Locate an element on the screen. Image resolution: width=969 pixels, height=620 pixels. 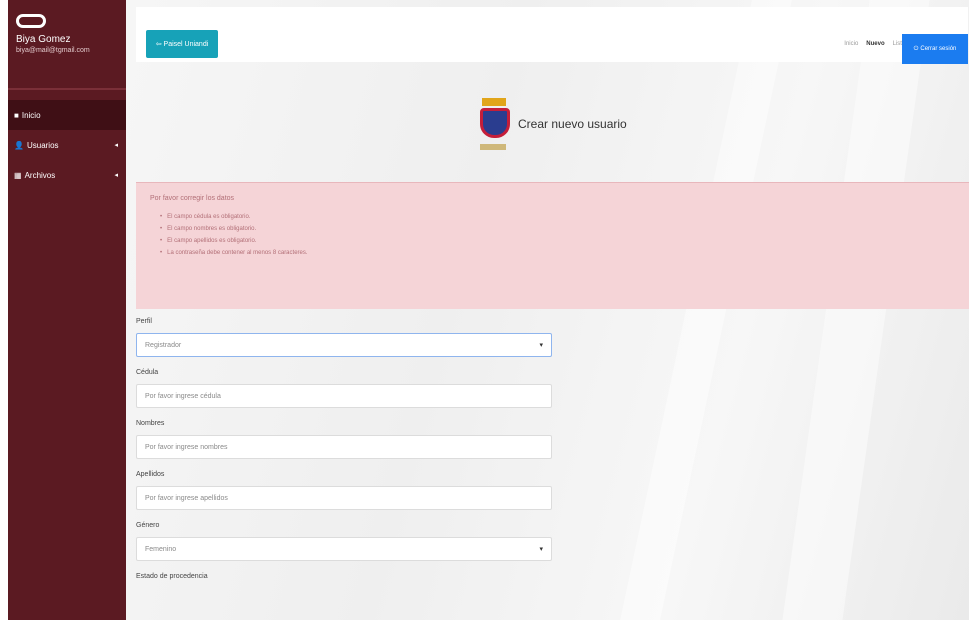
apellidos-group: Apellidos Por favor ingrese apellidos is located at coordinates (344, 490).